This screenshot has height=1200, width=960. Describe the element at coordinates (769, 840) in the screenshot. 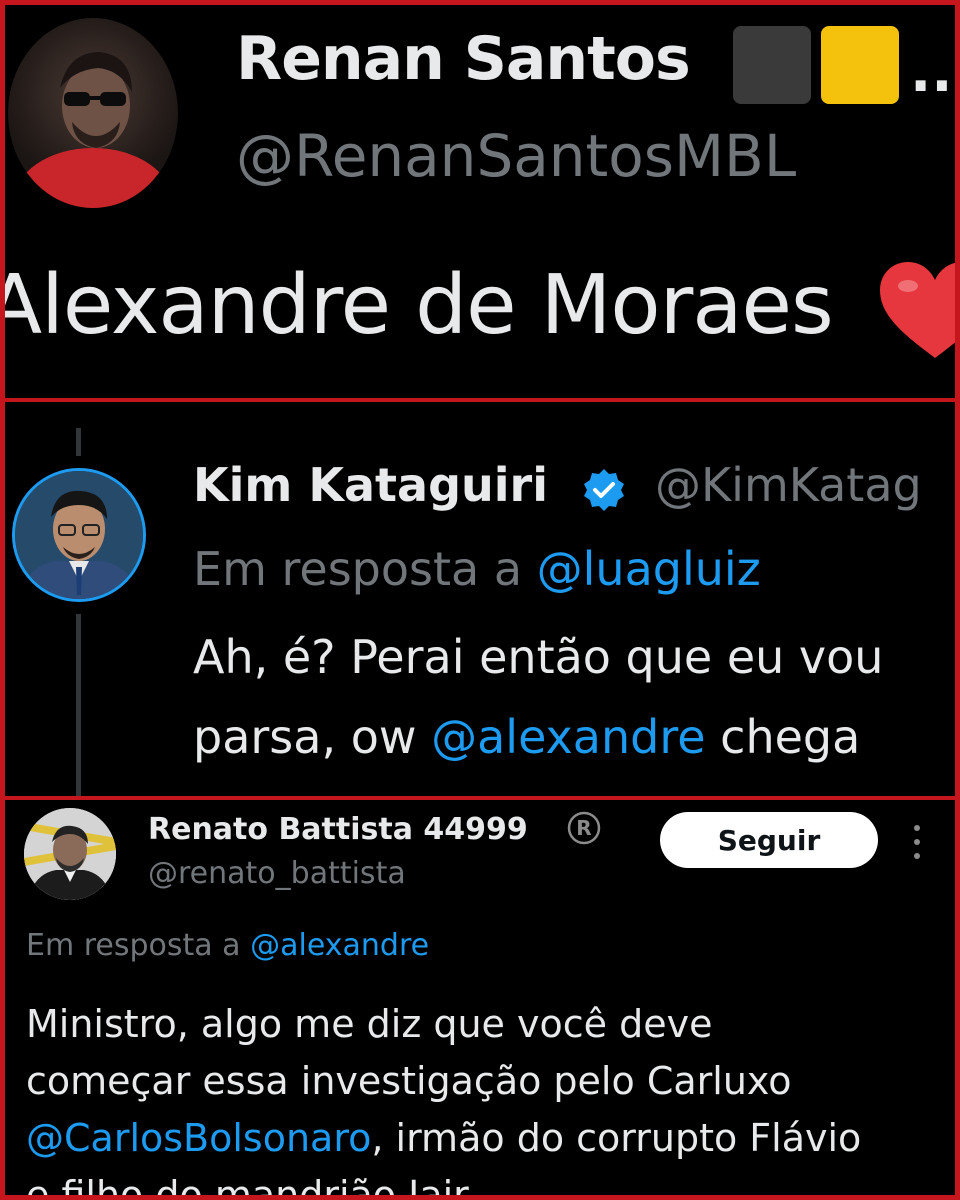

I see `follow-button: Seguir` at that location.